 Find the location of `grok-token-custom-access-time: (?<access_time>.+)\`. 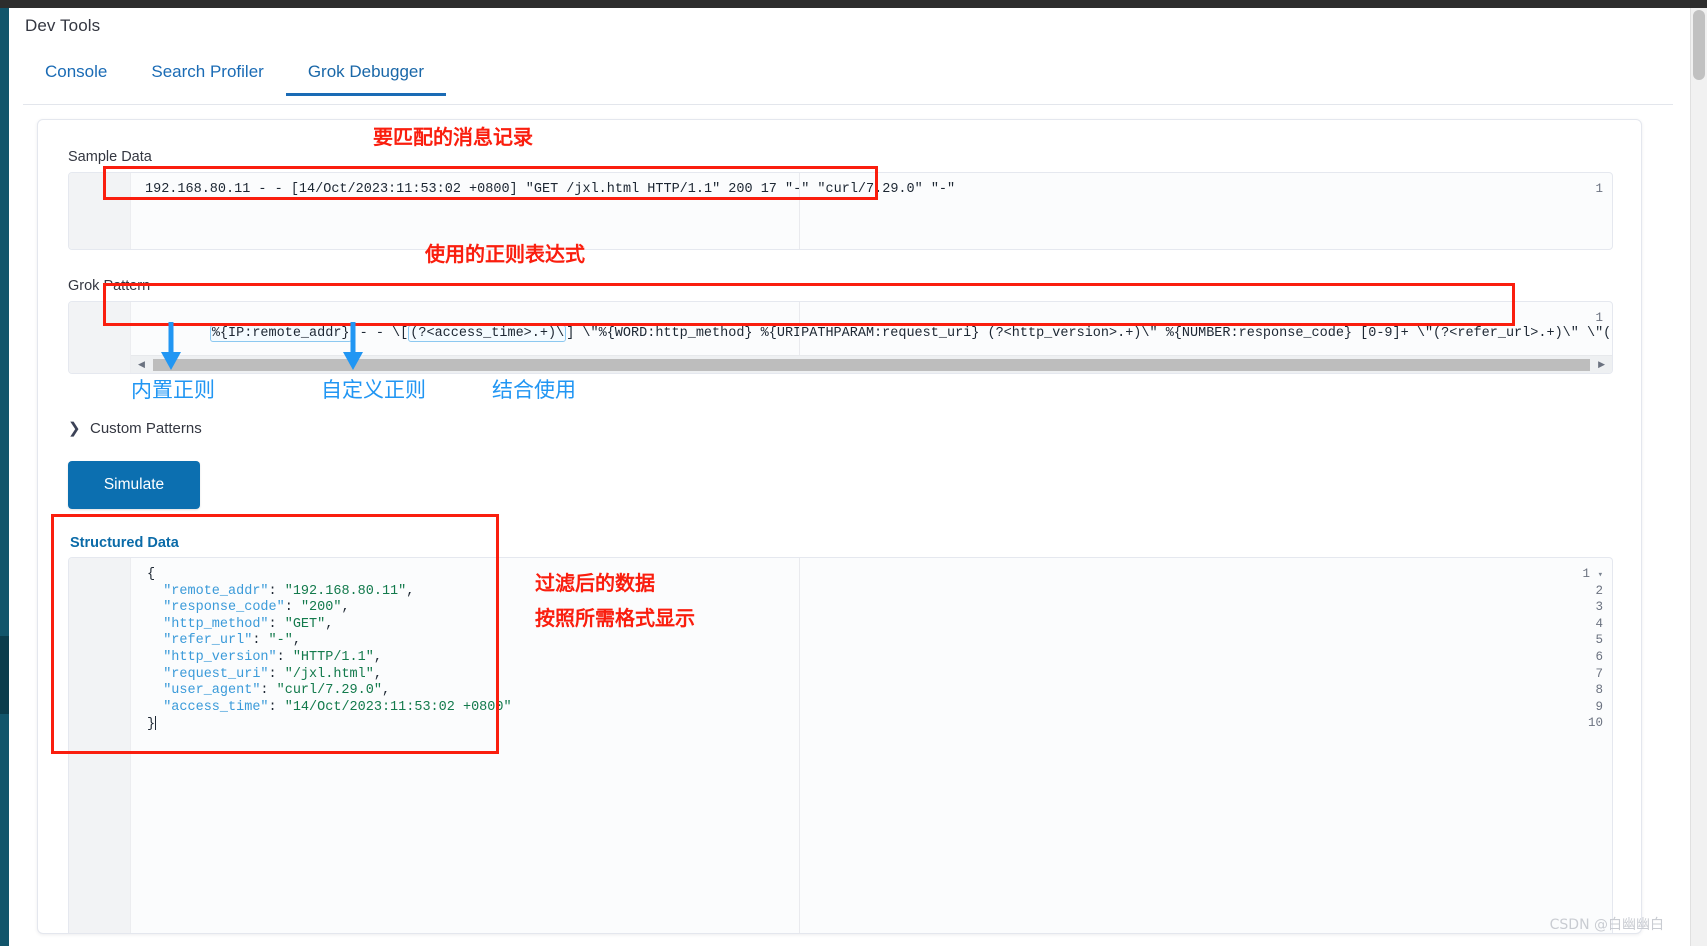

grok-token-custom-access-time: (?<access_time>.+)\ is located at coordinates (487, 333).